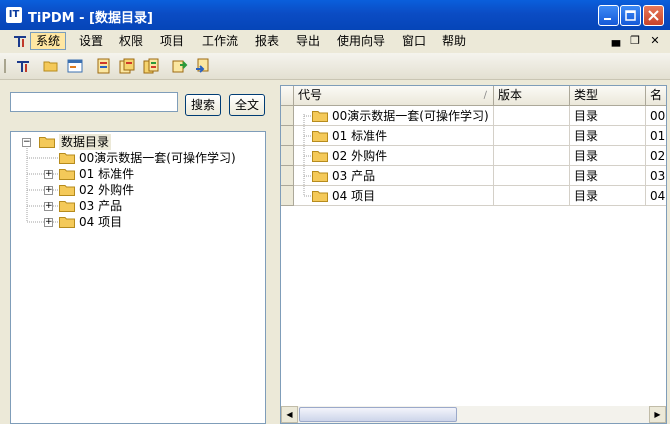  What do you see at coordinates (107, 174) in the screenshot?
I see `tree-node-label: 01 标准件` at bounding box center [107, 174].